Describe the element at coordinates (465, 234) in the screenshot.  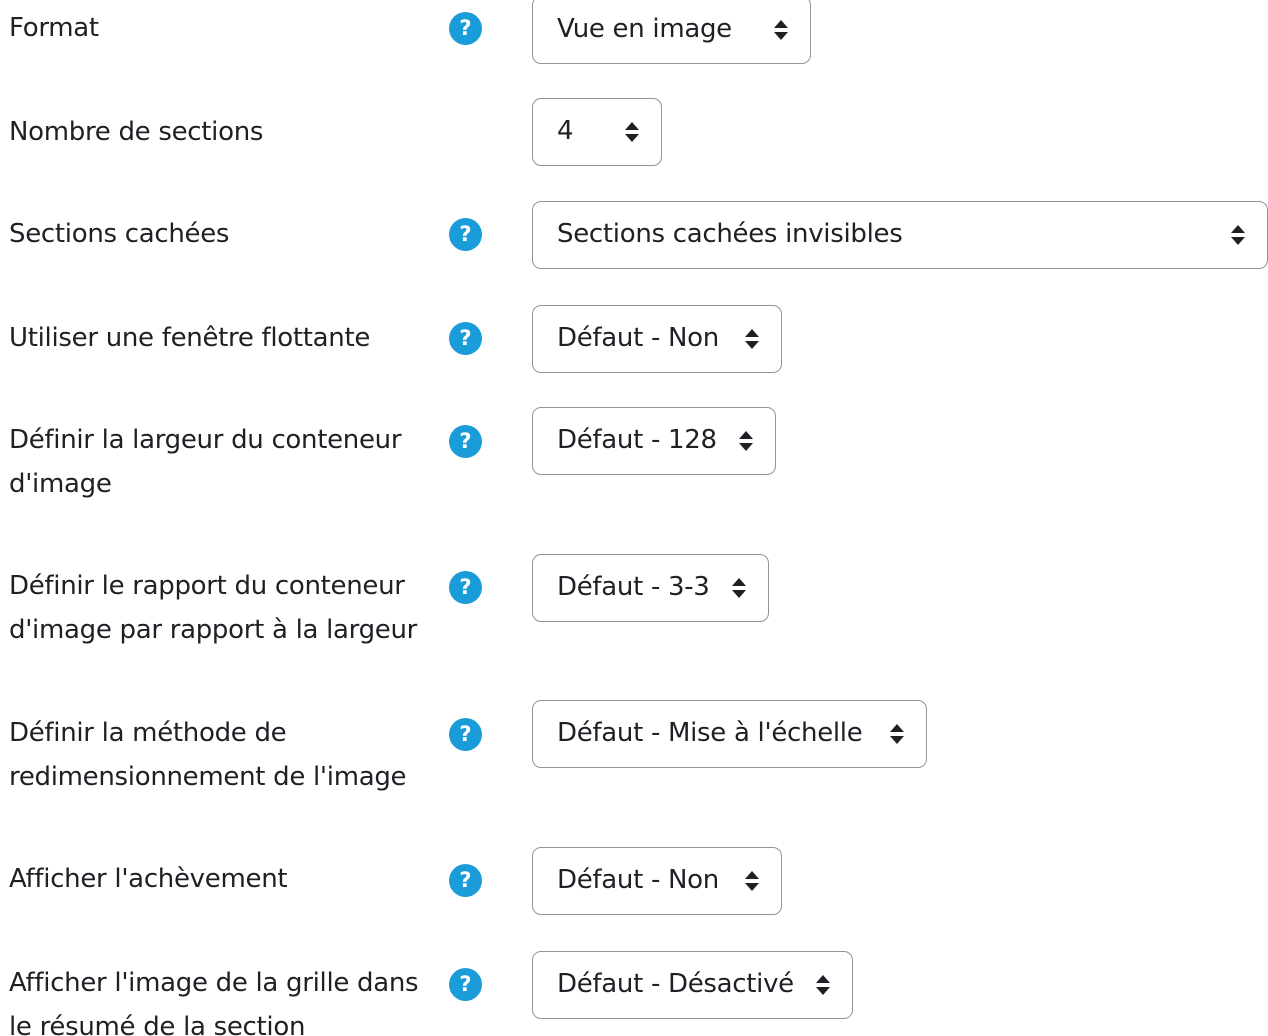
I see `help-hidden-sections-question-icon: ?` at that location.